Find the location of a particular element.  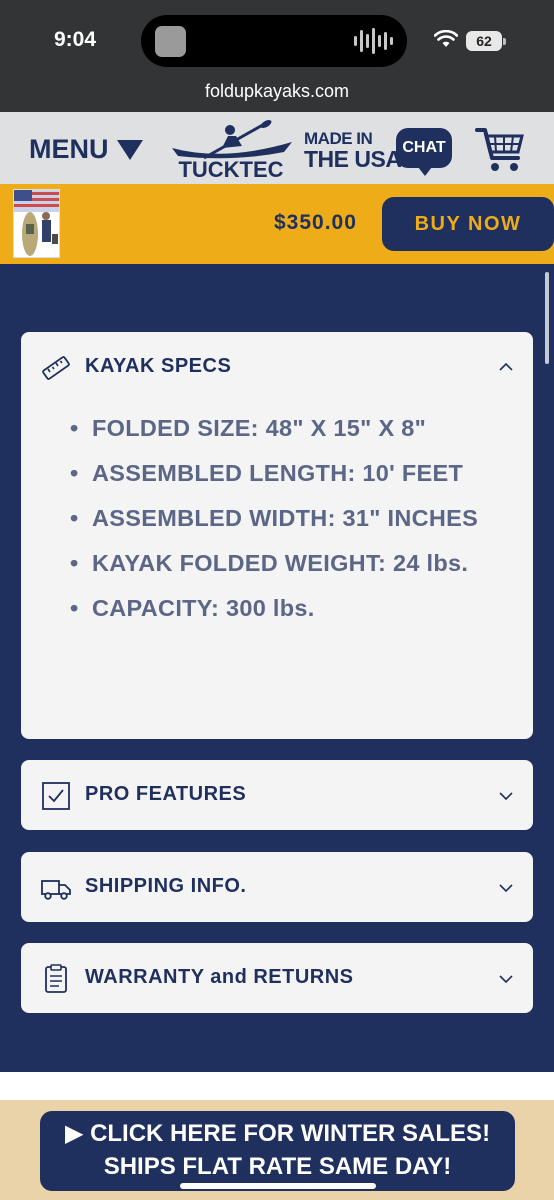

promo-line-1: ▶ CLICK HERE FOR WINTER SALES! is located at coordinates (277, 1133).